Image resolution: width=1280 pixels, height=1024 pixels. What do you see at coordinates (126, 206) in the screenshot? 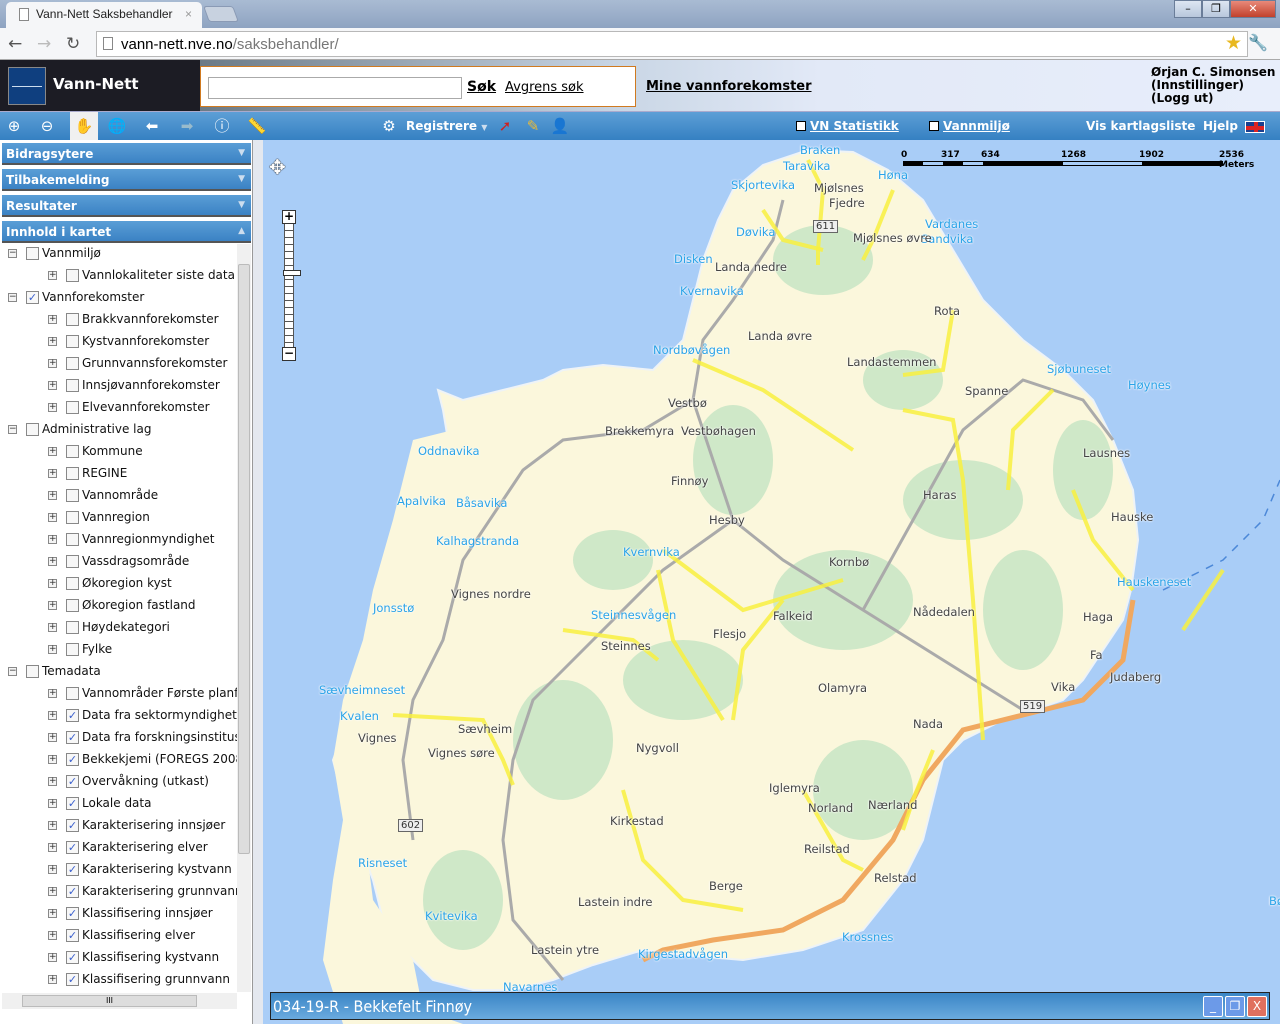
I see `panel-resultater: Resultater ▼` at bounding box center [126, 206].